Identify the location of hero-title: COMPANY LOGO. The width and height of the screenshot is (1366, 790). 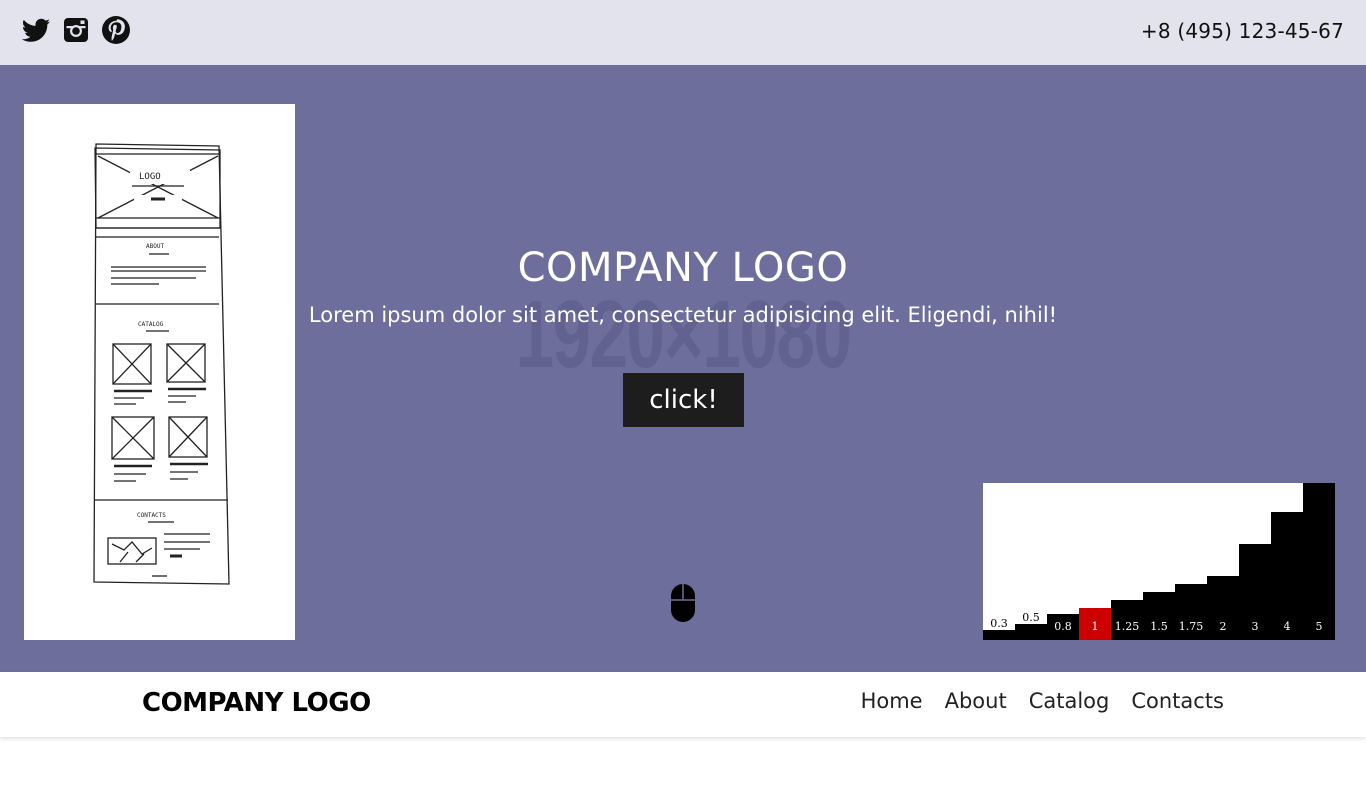
(683, 268).